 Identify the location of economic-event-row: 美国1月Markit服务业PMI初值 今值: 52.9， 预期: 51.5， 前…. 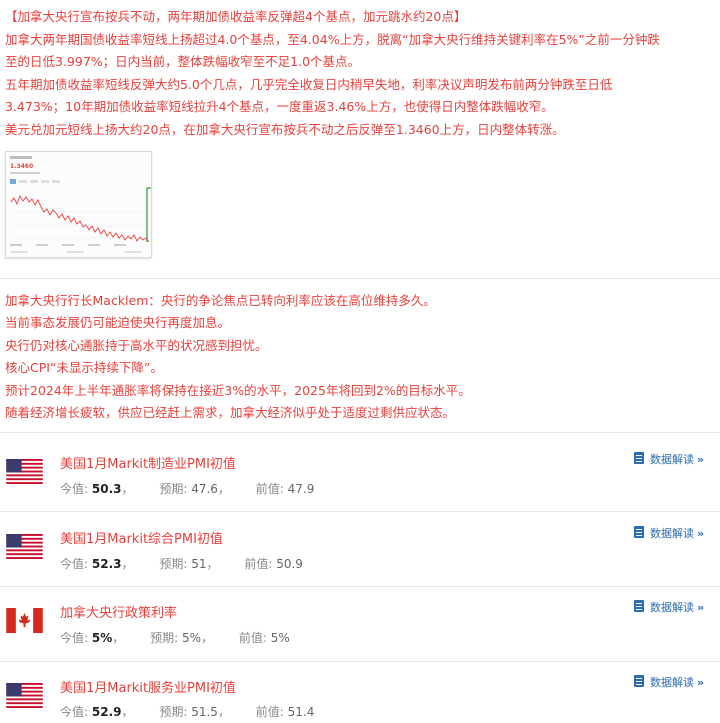
(360, 696).